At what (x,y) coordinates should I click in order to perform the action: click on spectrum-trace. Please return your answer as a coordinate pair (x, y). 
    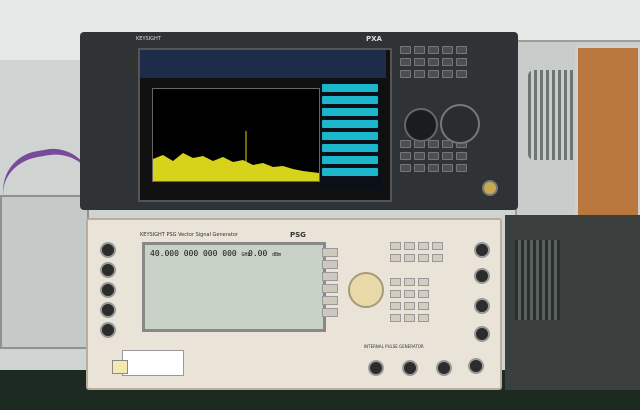
    Looking at the image, I should click on (236, 156).